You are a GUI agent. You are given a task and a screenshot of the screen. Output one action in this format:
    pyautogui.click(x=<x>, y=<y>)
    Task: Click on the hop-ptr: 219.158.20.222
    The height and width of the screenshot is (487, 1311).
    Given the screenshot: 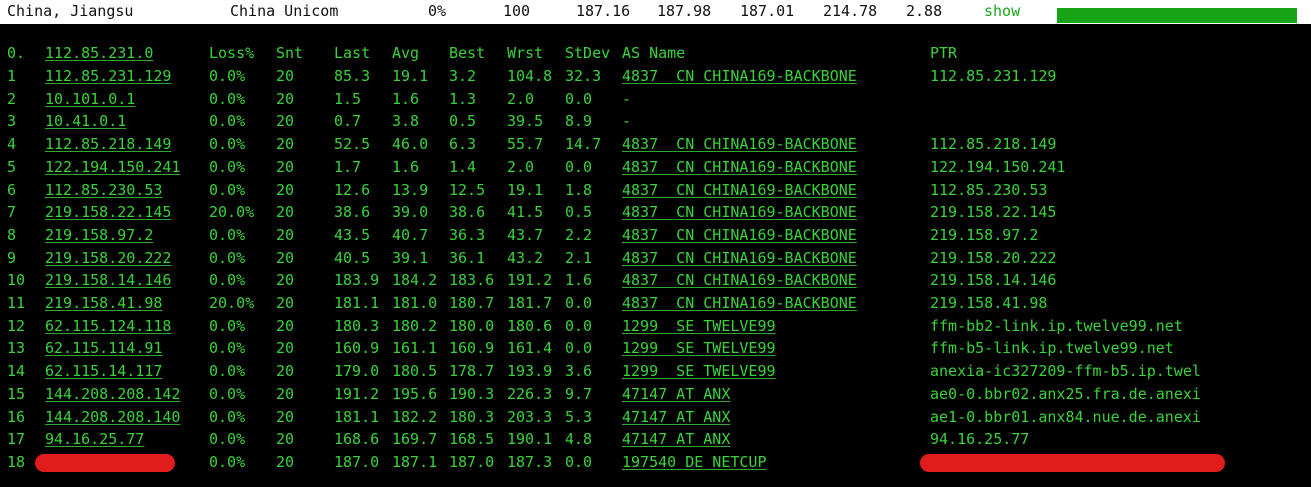 What is the action you would take?
    pyautogui.click(x=993, y=258)
    